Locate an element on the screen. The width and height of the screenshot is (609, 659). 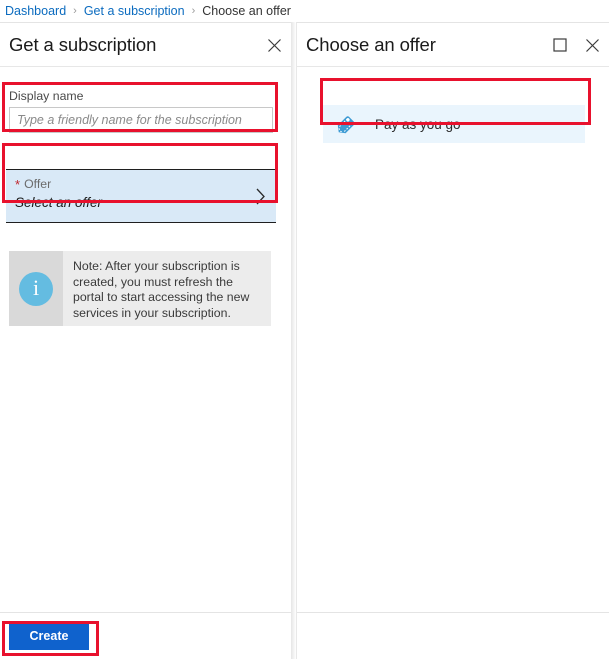
right-panel-header-actions is located at coordinates (576, 45).